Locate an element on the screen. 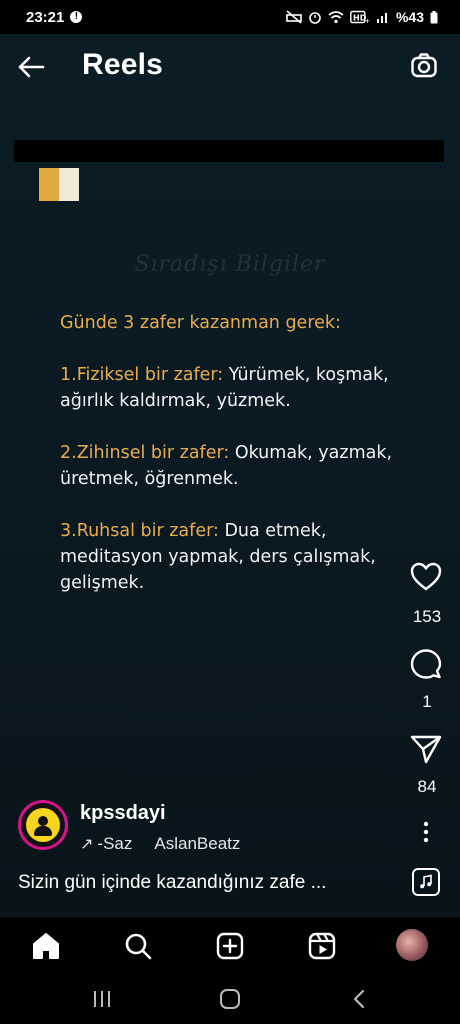  comment-icon is located at coordinates (426, 664).